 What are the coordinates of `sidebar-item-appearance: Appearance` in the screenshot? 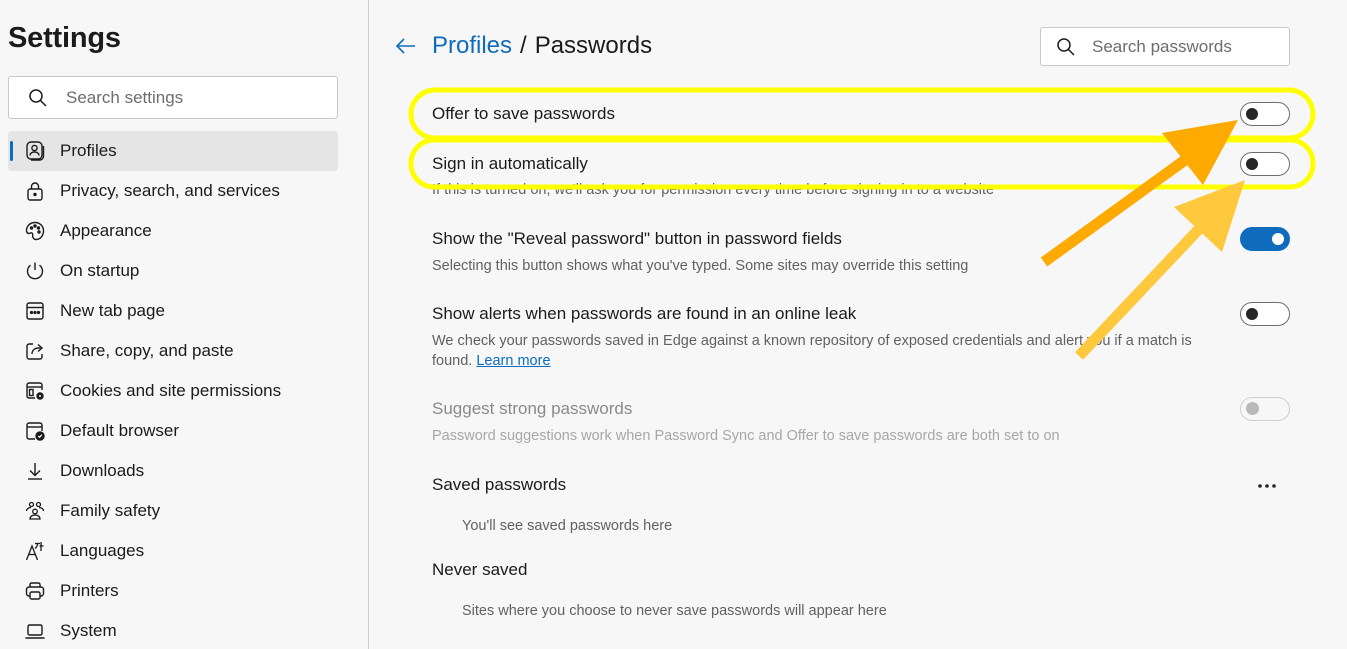 It's located at (173, 231).